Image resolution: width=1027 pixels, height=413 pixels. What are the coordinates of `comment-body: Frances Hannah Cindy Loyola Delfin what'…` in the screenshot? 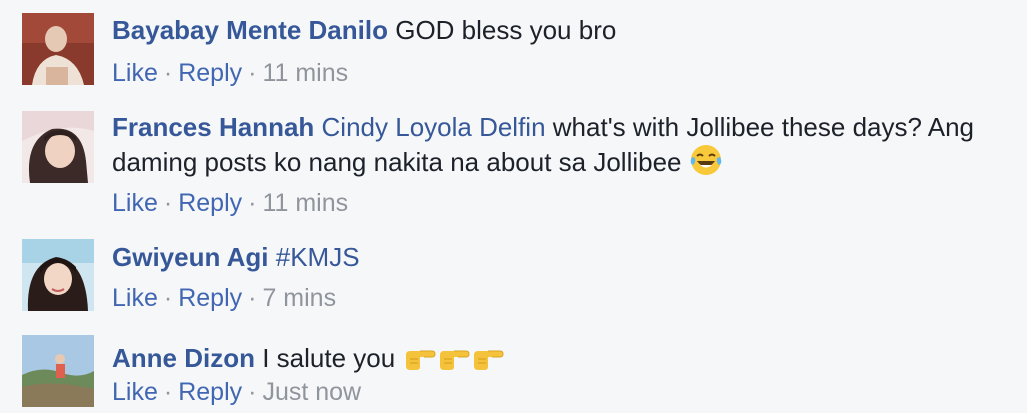 It's located at (562, 145).